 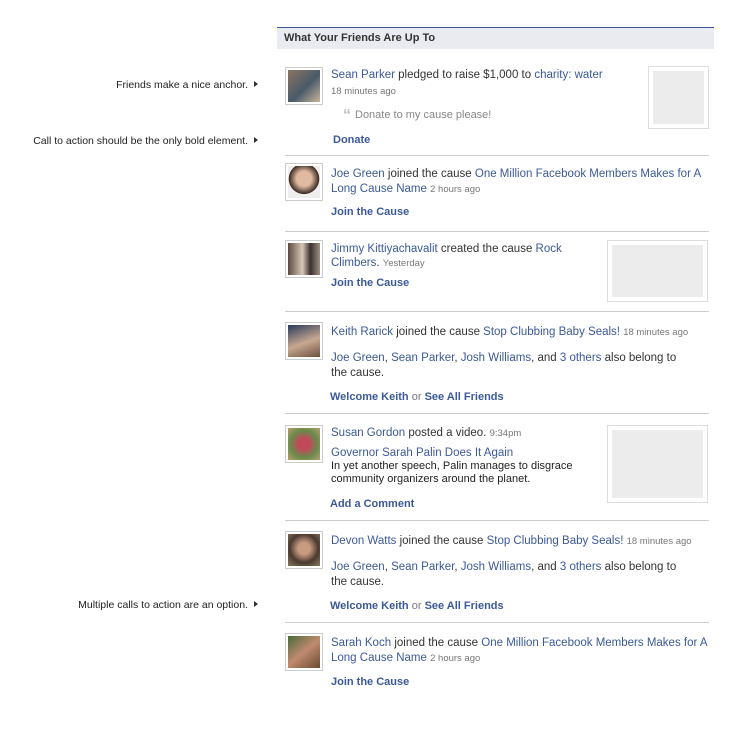 I want to click on quote-icon: “, so click(x=347, y=115).